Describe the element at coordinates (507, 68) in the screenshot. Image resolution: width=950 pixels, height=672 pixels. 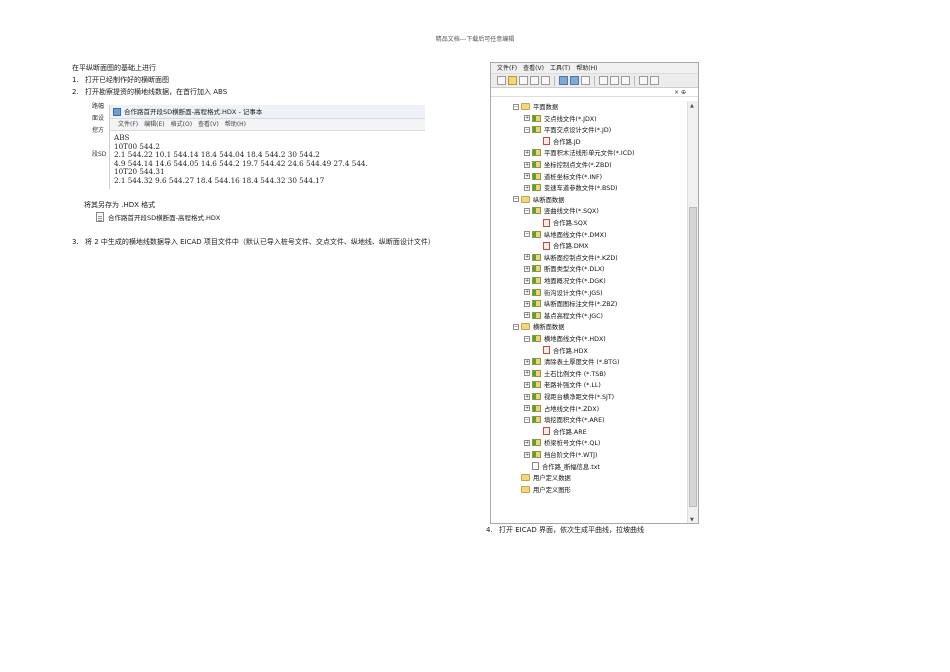
I see `eicad-menu-file: 文件(F)` at that location.